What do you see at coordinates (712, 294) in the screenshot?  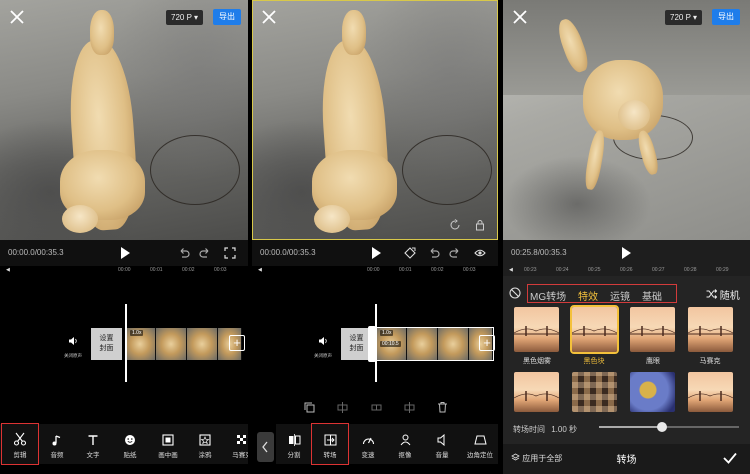 I see `shuffle-icon` at bounding box center [712, 294].